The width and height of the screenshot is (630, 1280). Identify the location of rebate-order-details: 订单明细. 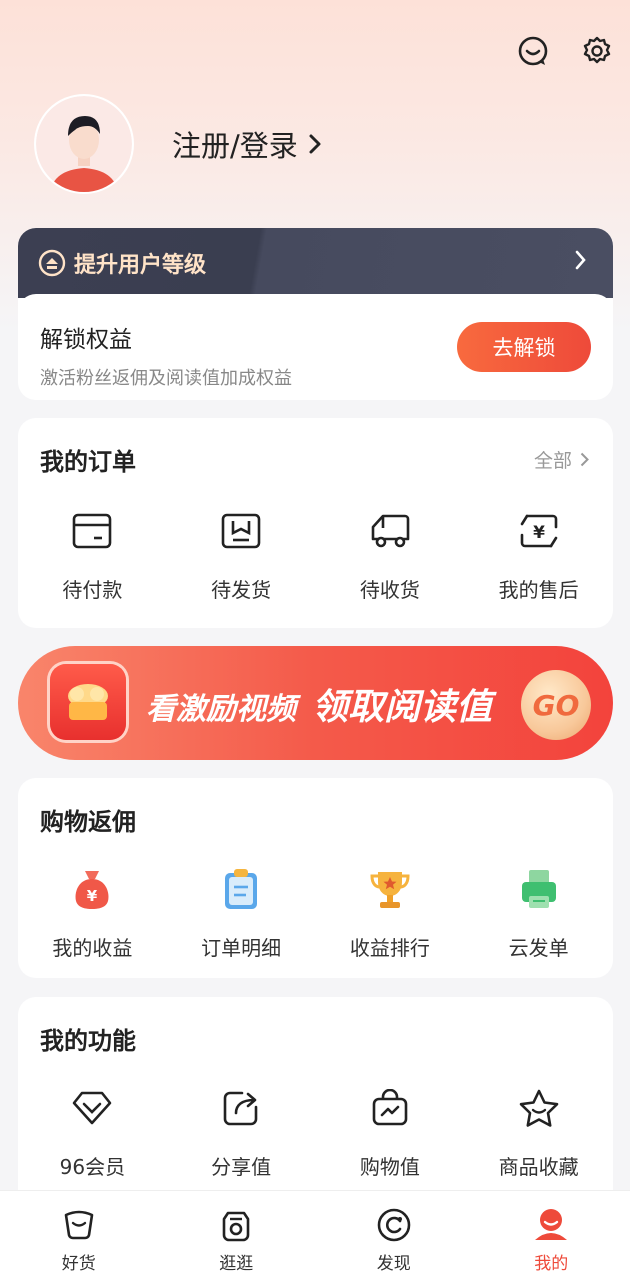
(241, 913).